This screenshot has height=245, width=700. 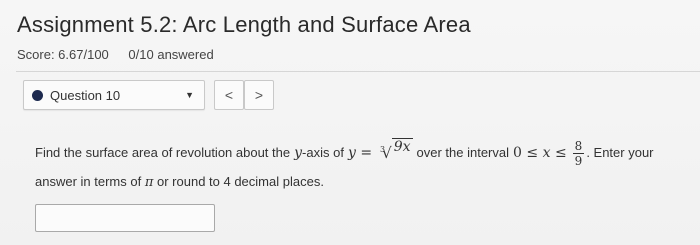 I want to click on fraction-denominator: 9, so click(x=578, y=160).